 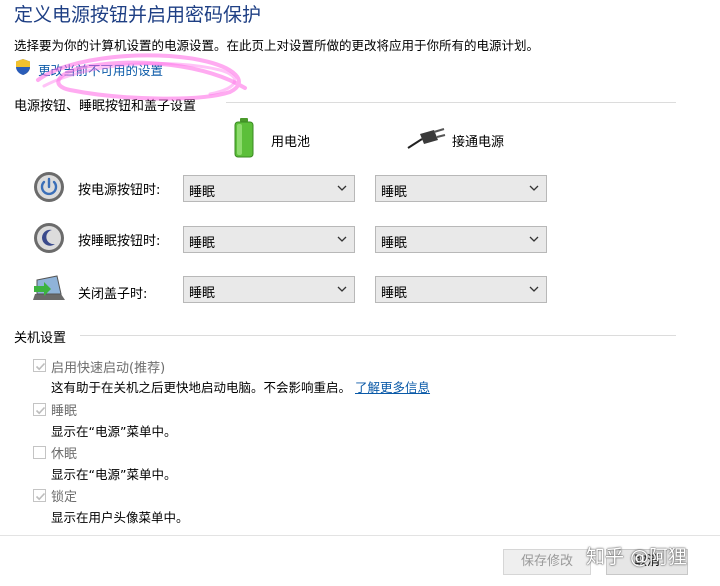 What do you see at coordinates (478, 142) in the screenshot?
I see `column-plugged-in-label: 接通电源` at bounding box center [478, 142].